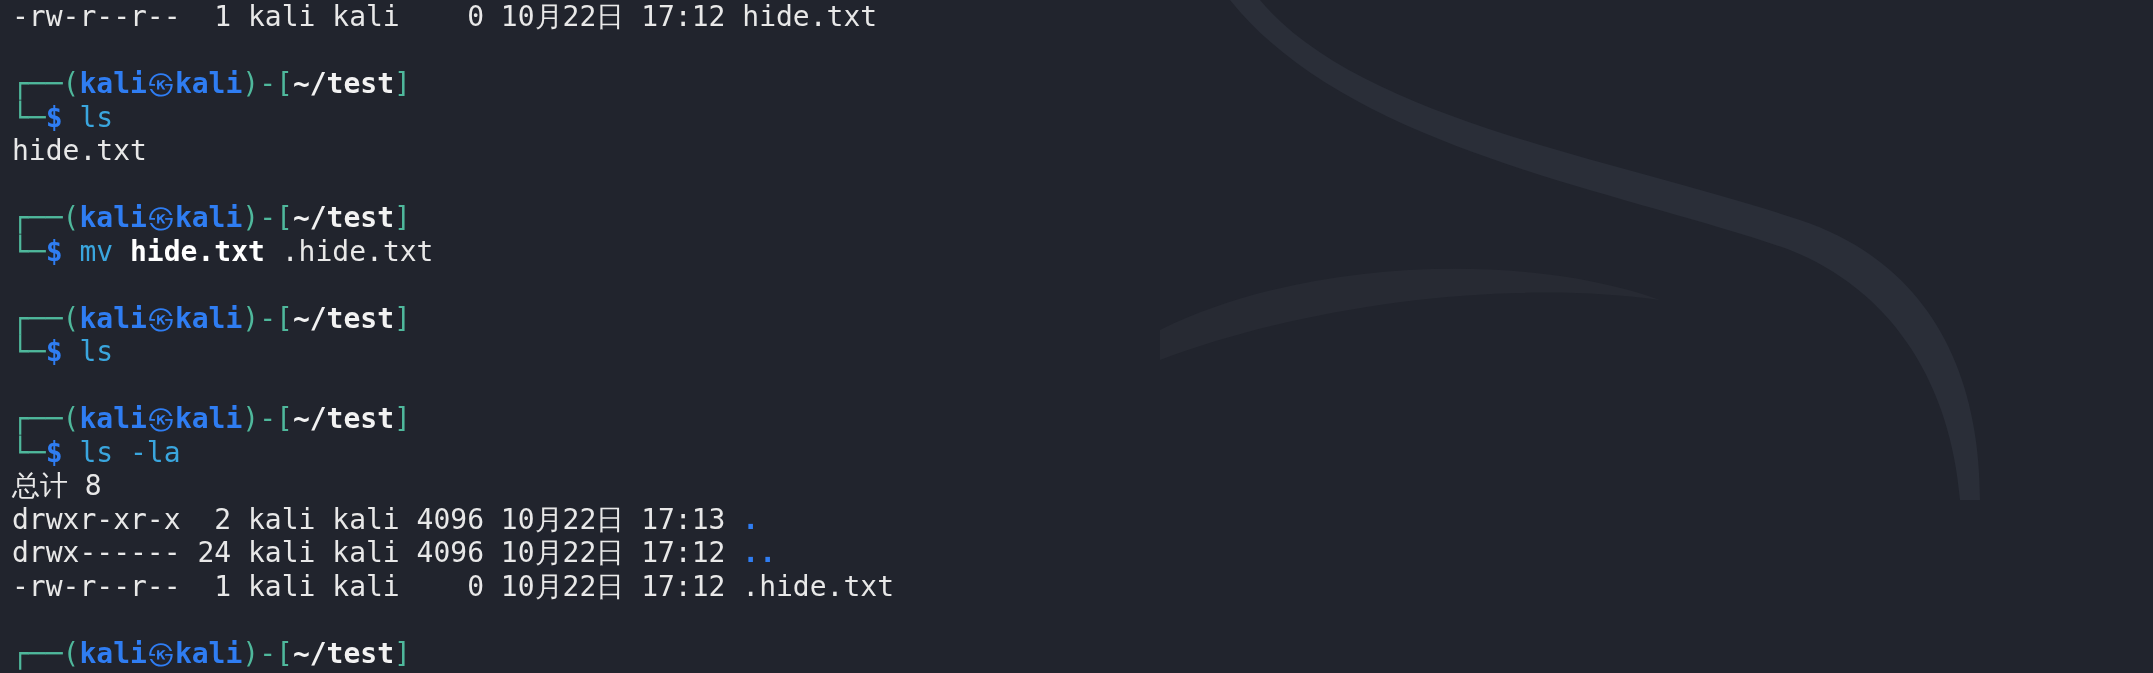 Image resolution: width=2153 pixels, height=673 pixels. What do you see at coordinates (223, 251) in the screenshot?
I see `command-line: └─$ mv hide.txt .hide.txt` at bounding box center [223, 251].